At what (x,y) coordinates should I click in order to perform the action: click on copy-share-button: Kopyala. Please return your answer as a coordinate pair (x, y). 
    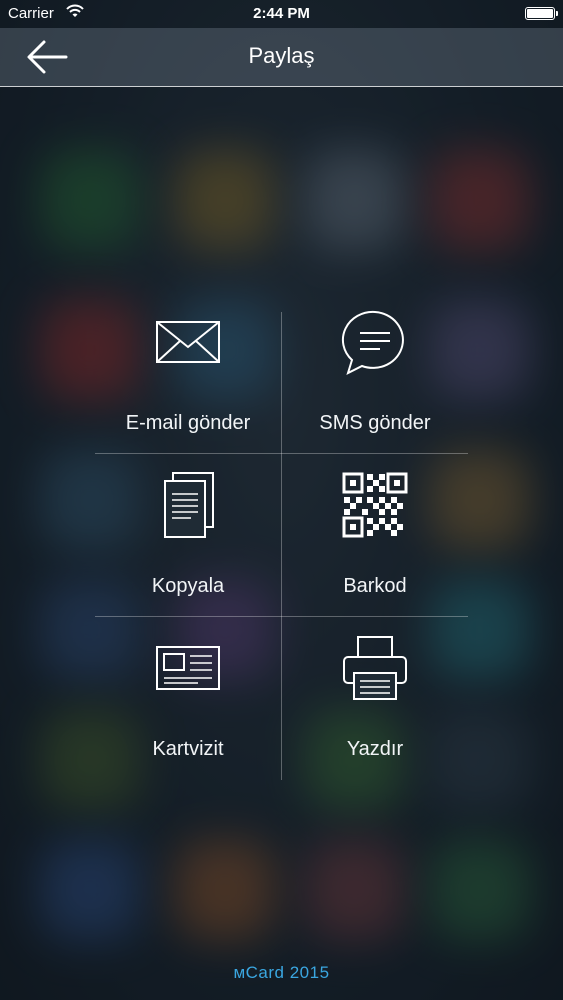
    Looking at the image, I should click on (188, 535).